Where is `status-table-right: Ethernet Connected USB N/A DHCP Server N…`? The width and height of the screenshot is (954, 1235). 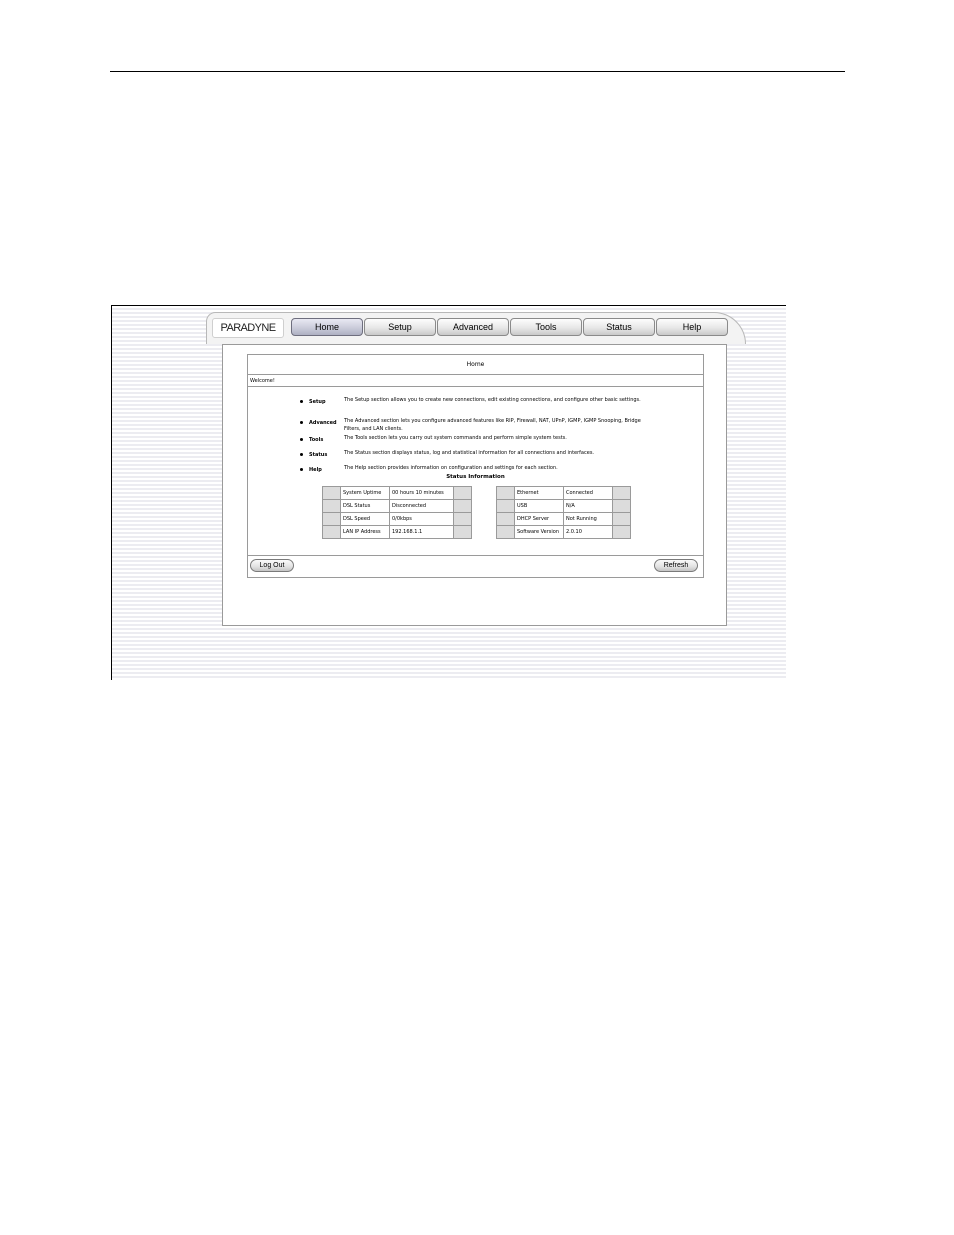
status-table-right: Ethernet Connected USB N/A DHCP Server N… is located at coordinates (563, 512).